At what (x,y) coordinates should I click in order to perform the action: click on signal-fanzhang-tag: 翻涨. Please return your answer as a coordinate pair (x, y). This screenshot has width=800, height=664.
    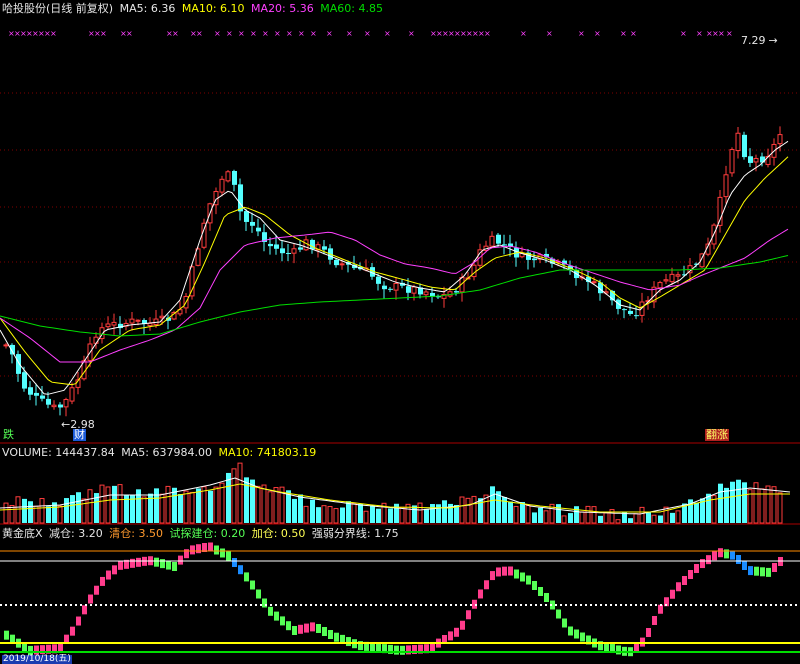
    Looking at the image, I should click on (717, 434).